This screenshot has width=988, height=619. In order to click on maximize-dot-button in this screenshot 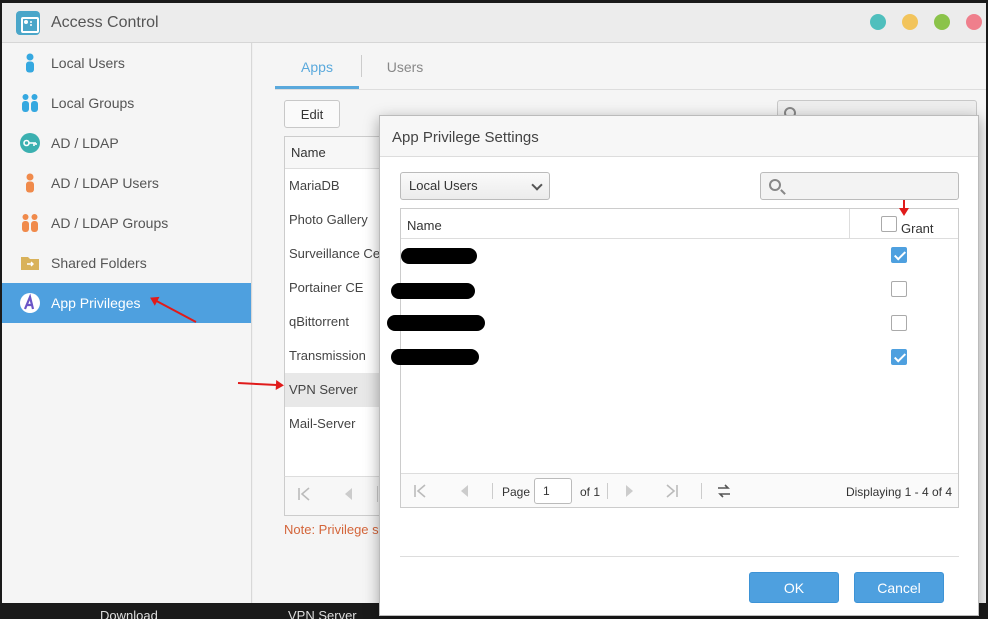, I will do `click(910, 22)`.